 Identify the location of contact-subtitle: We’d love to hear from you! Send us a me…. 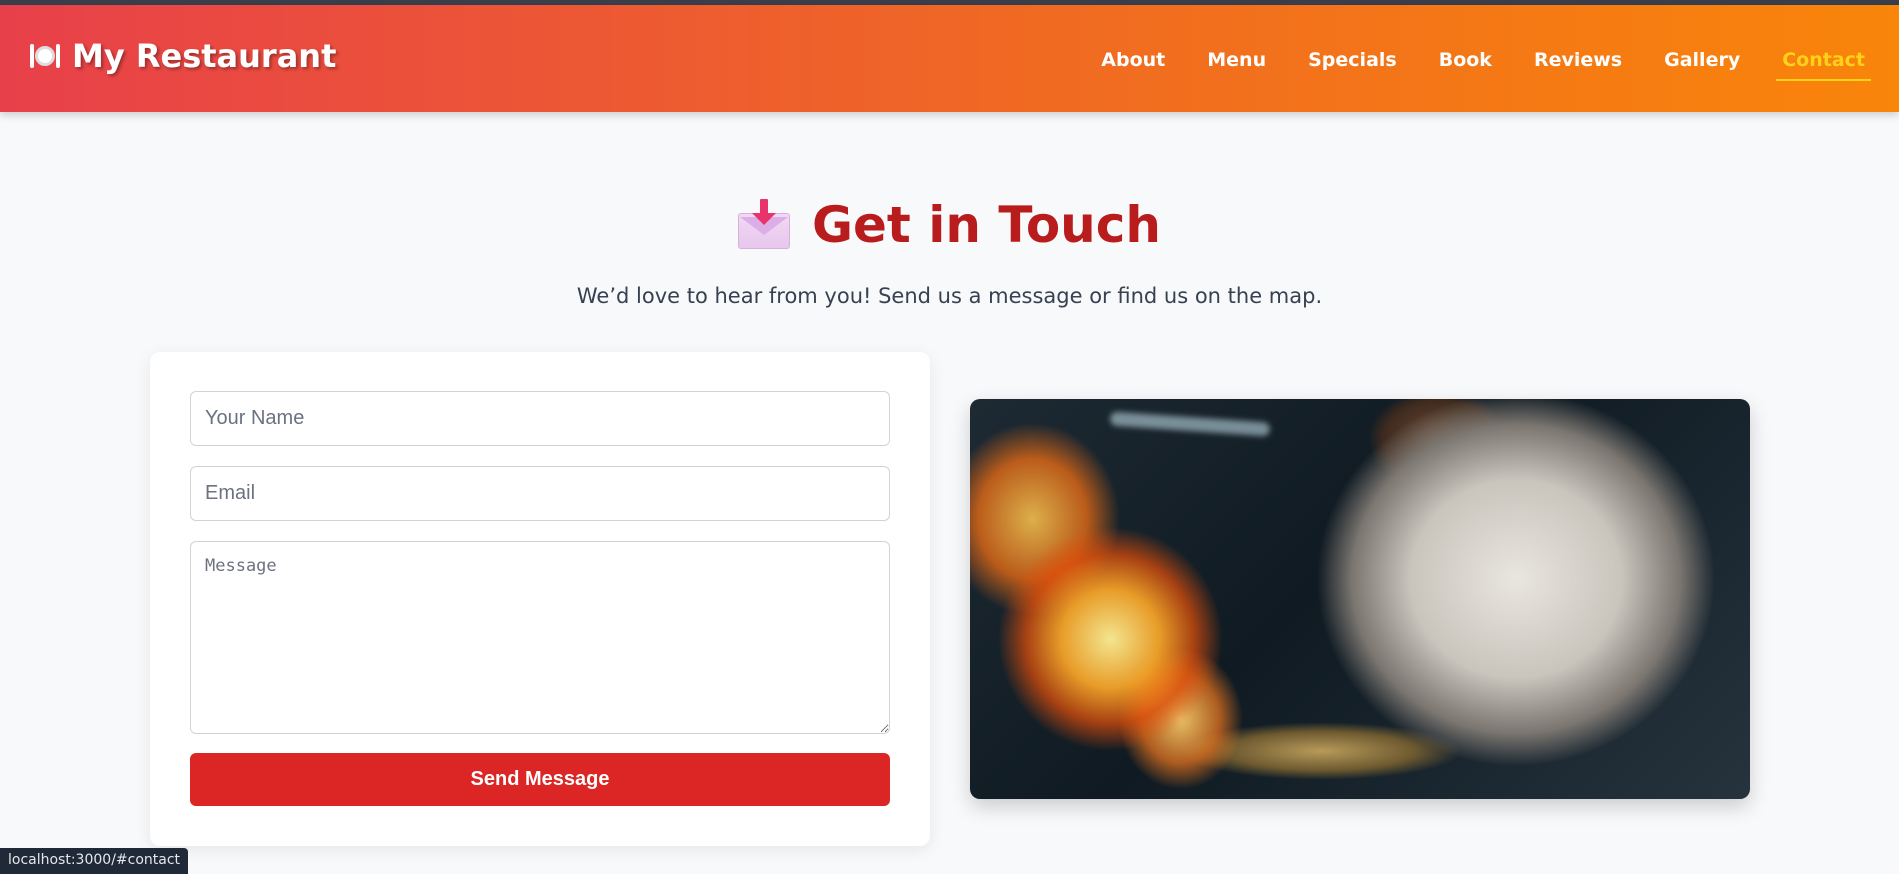
(949, 296).